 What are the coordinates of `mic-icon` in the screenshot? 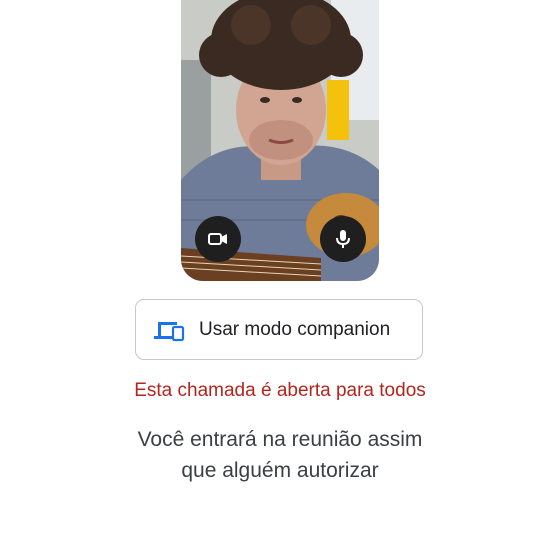 It's located at (343, 239).